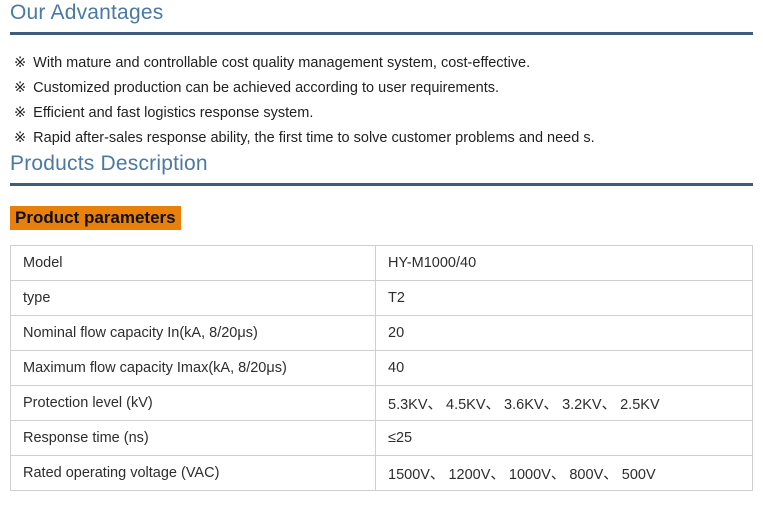 The width and height of the screenshot is (763, 512). Describe the element at coordinates (109, 163) in the screenshot. I see `products-description-heading: Products Description` at that location.